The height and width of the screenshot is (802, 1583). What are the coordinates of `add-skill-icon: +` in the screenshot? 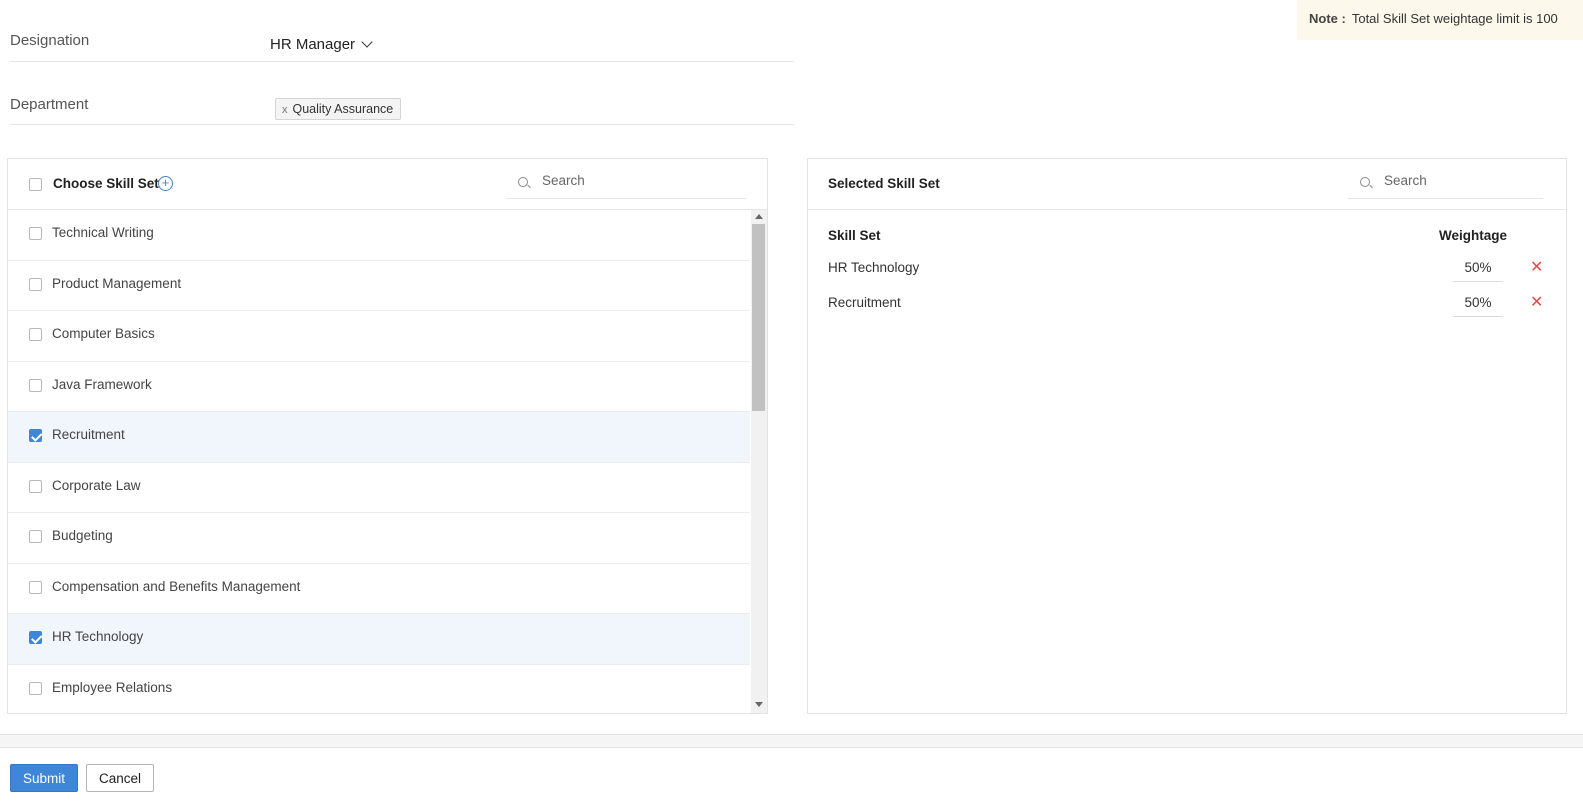 It's located at (165, 183).